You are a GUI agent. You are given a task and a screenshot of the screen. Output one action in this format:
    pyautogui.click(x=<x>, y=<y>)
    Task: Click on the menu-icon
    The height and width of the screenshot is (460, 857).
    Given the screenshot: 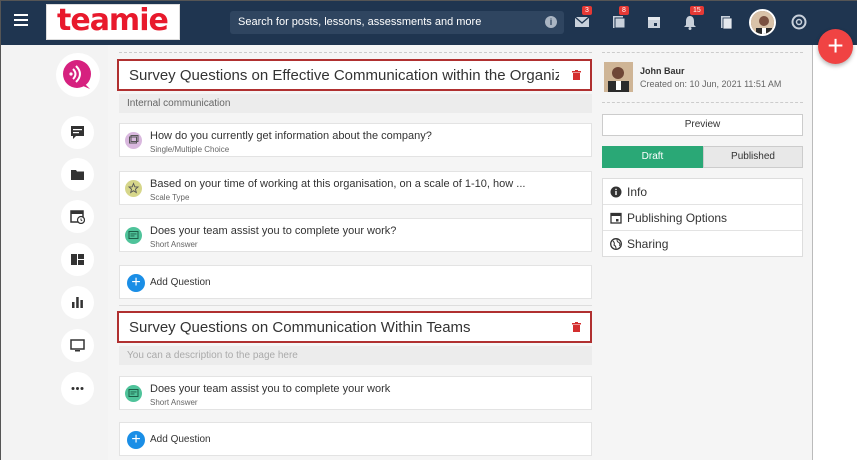 What is the action you would take?
    pyautogui.click(x=21, y=20)
    